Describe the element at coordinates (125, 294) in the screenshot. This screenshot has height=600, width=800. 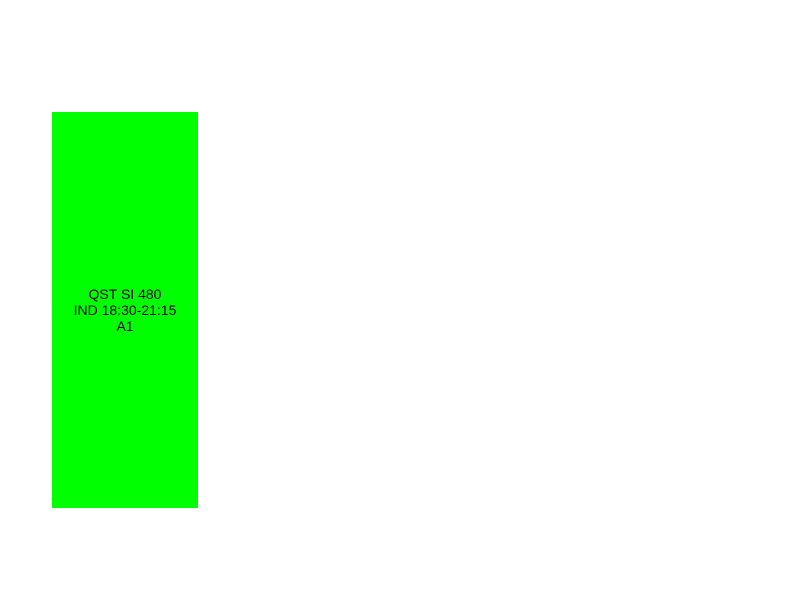
I see `event-course-label: QST SI 480` at that location.